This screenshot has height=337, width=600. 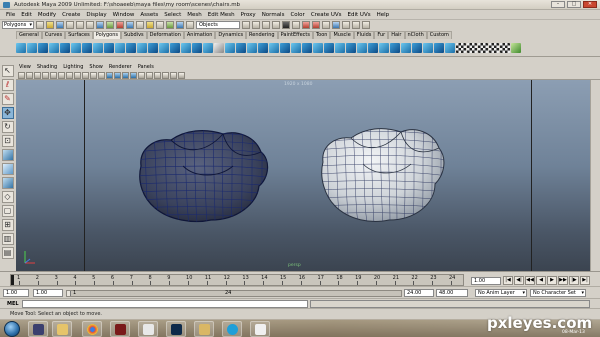 What do you see at coordinates (77, 75) in the screenshot?
I see `gate-mask-icon` at bounding box center [77, 75].